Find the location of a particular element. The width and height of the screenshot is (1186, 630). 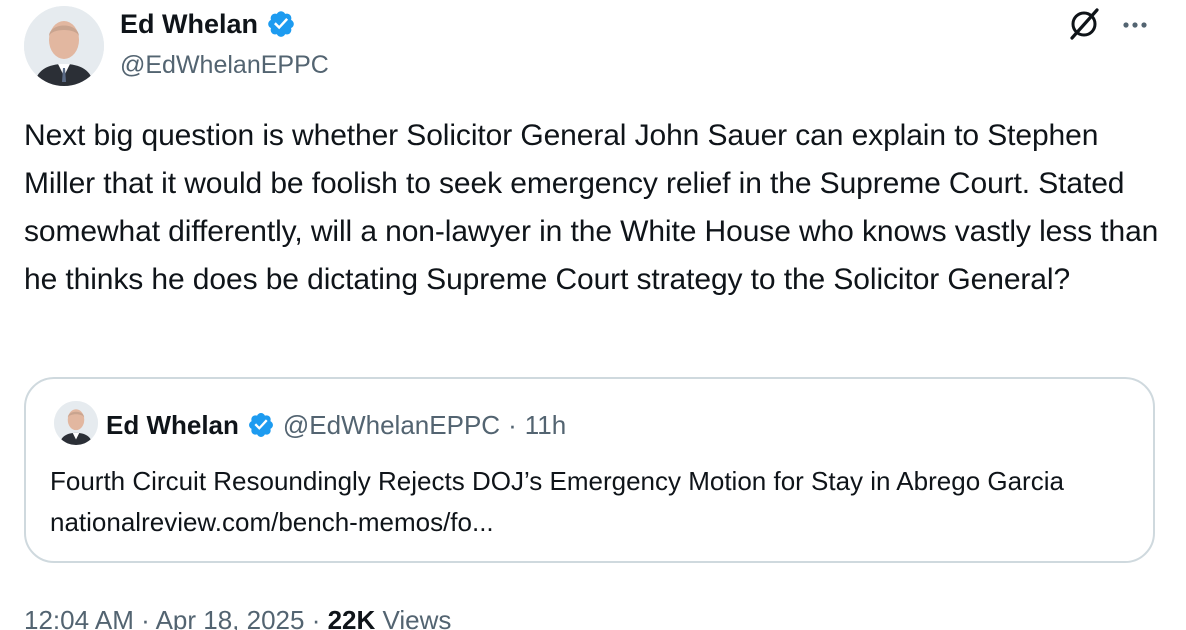

views-label: Views is located at coordinates (417, 617).